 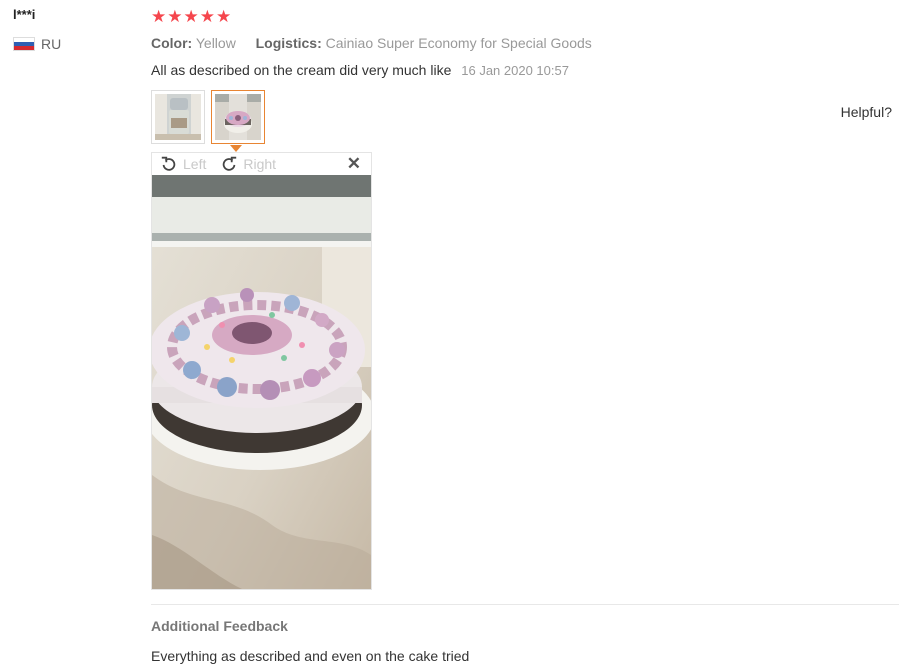 I want to click on logistics-label: Logistics:, so click(x=288, y=43).